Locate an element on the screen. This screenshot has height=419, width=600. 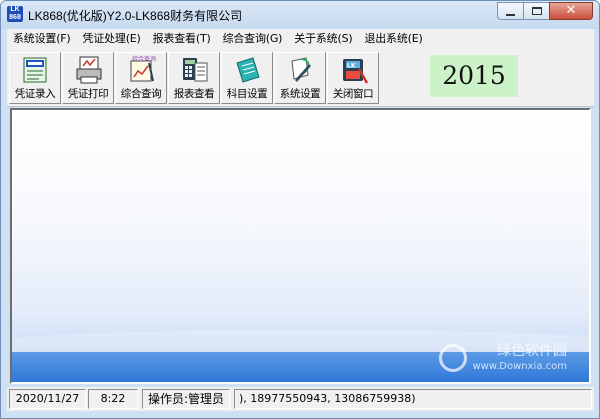
voucher-entry-button: 凭证录入 is located at coordinates (35, 78).